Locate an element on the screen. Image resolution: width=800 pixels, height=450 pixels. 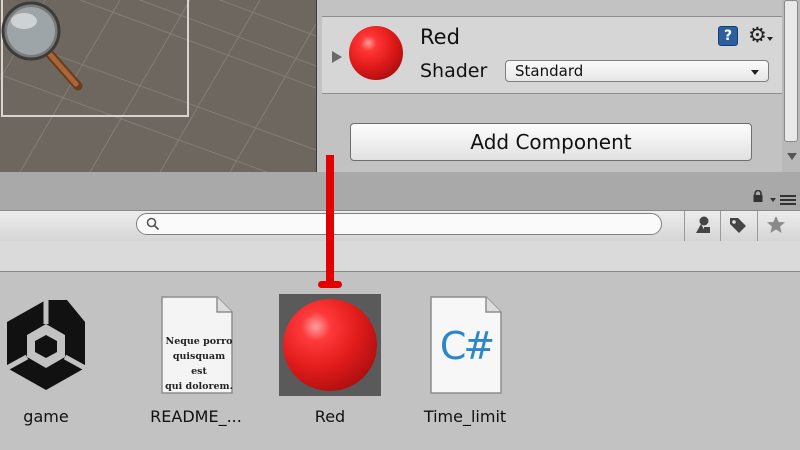
shader-value: Standard is located at coordinates (549, 71).